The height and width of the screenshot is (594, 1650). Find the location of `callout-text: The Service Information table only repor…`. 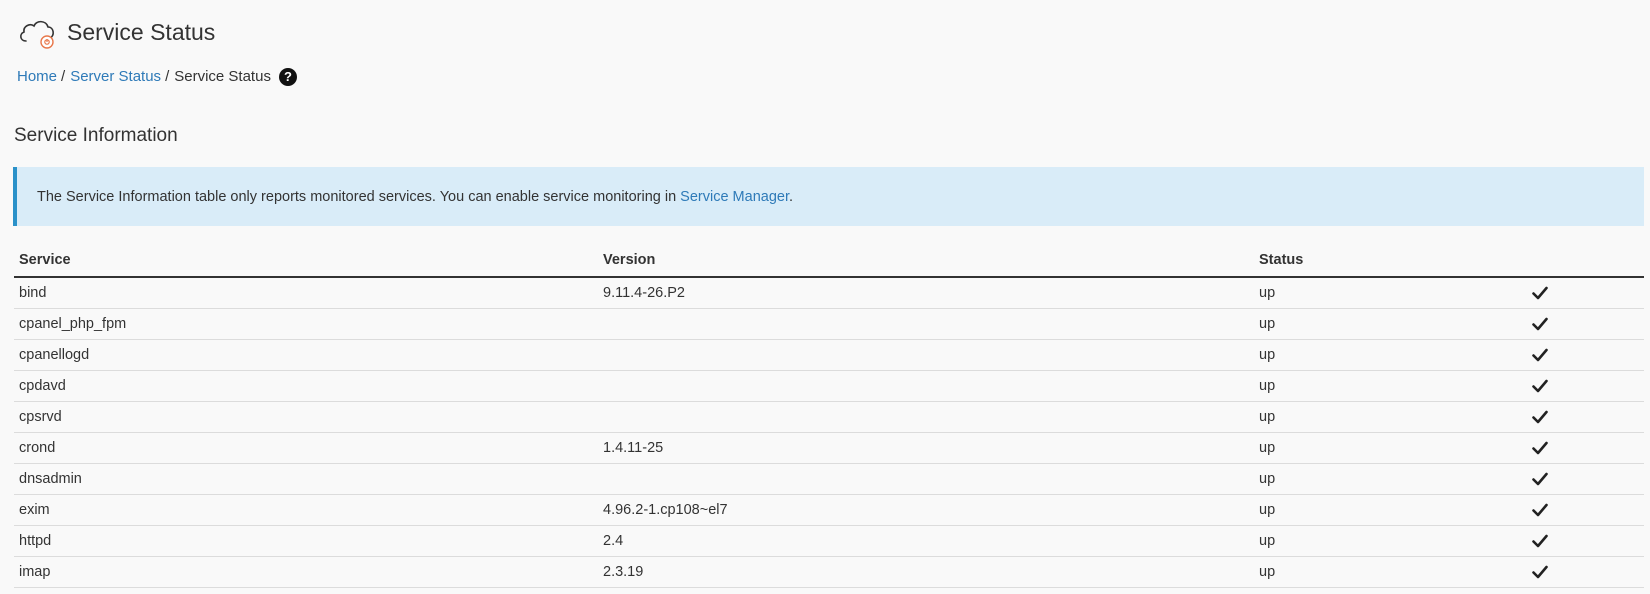

callout-text: The Service Information table only repor… is located at coordinates (415, 197).